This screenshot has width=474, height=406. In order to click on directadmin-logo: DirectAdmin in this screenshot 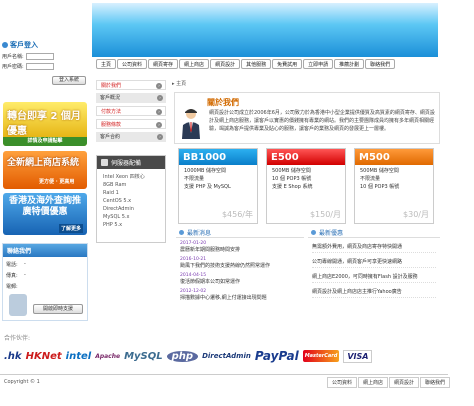, I will do `click(226, 356)`.